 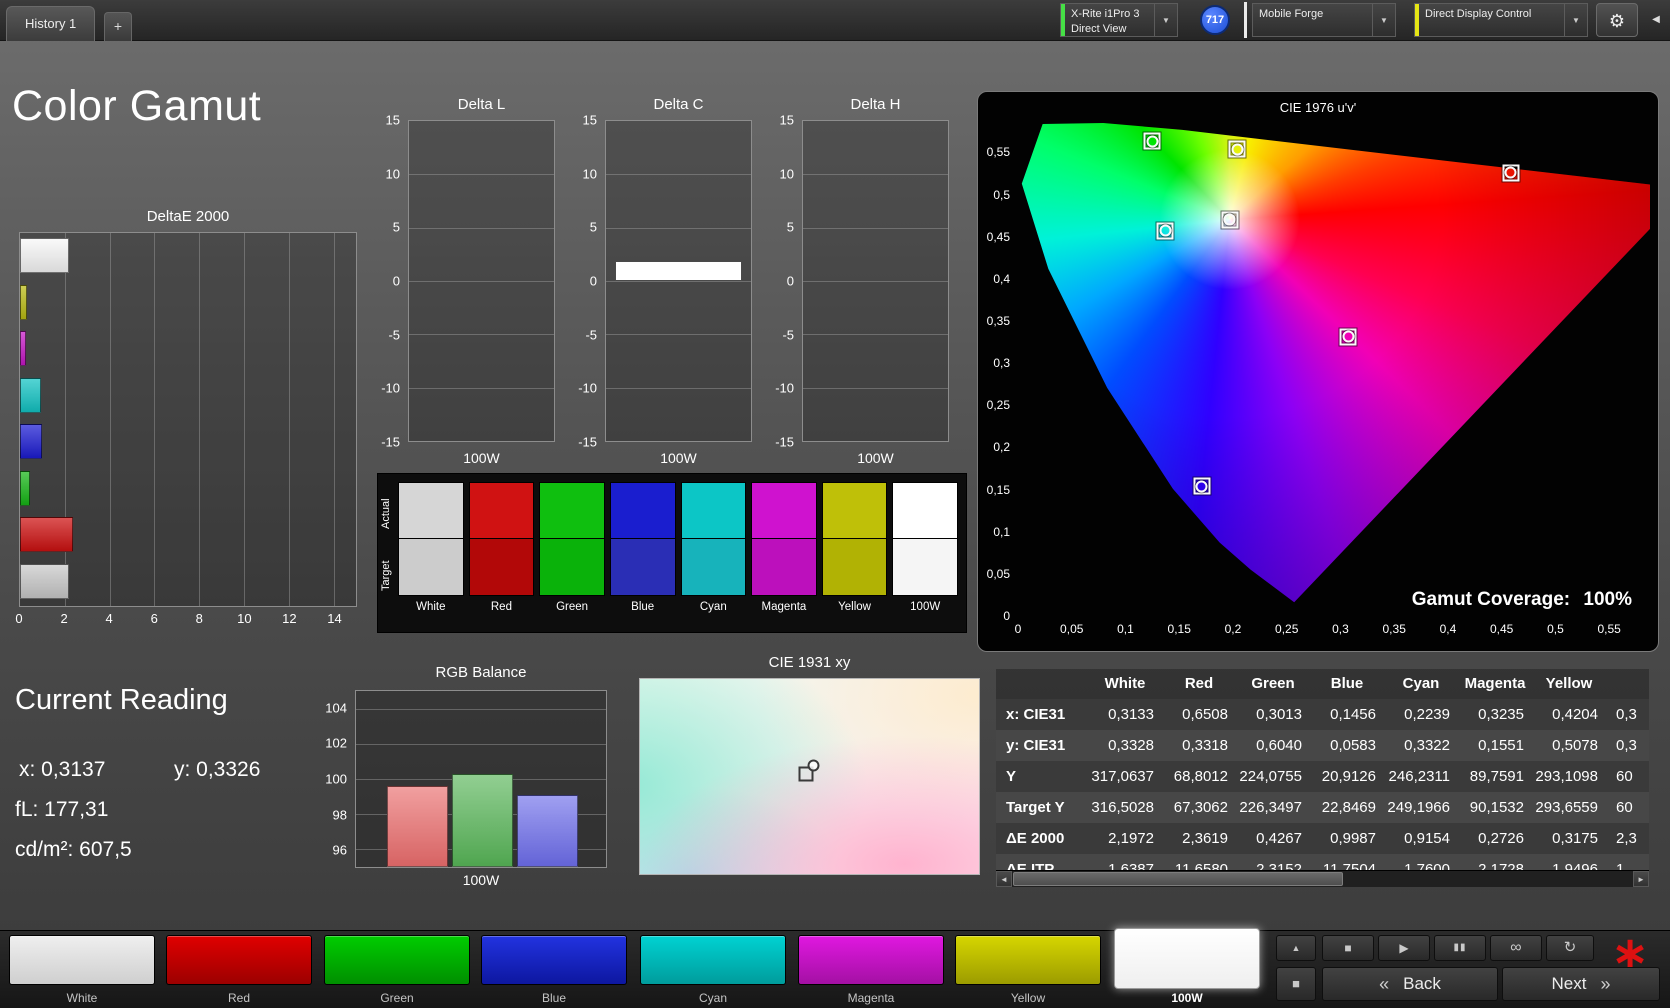 I want to click on table-cell: 0,3328, so click(x=1131, y=745).